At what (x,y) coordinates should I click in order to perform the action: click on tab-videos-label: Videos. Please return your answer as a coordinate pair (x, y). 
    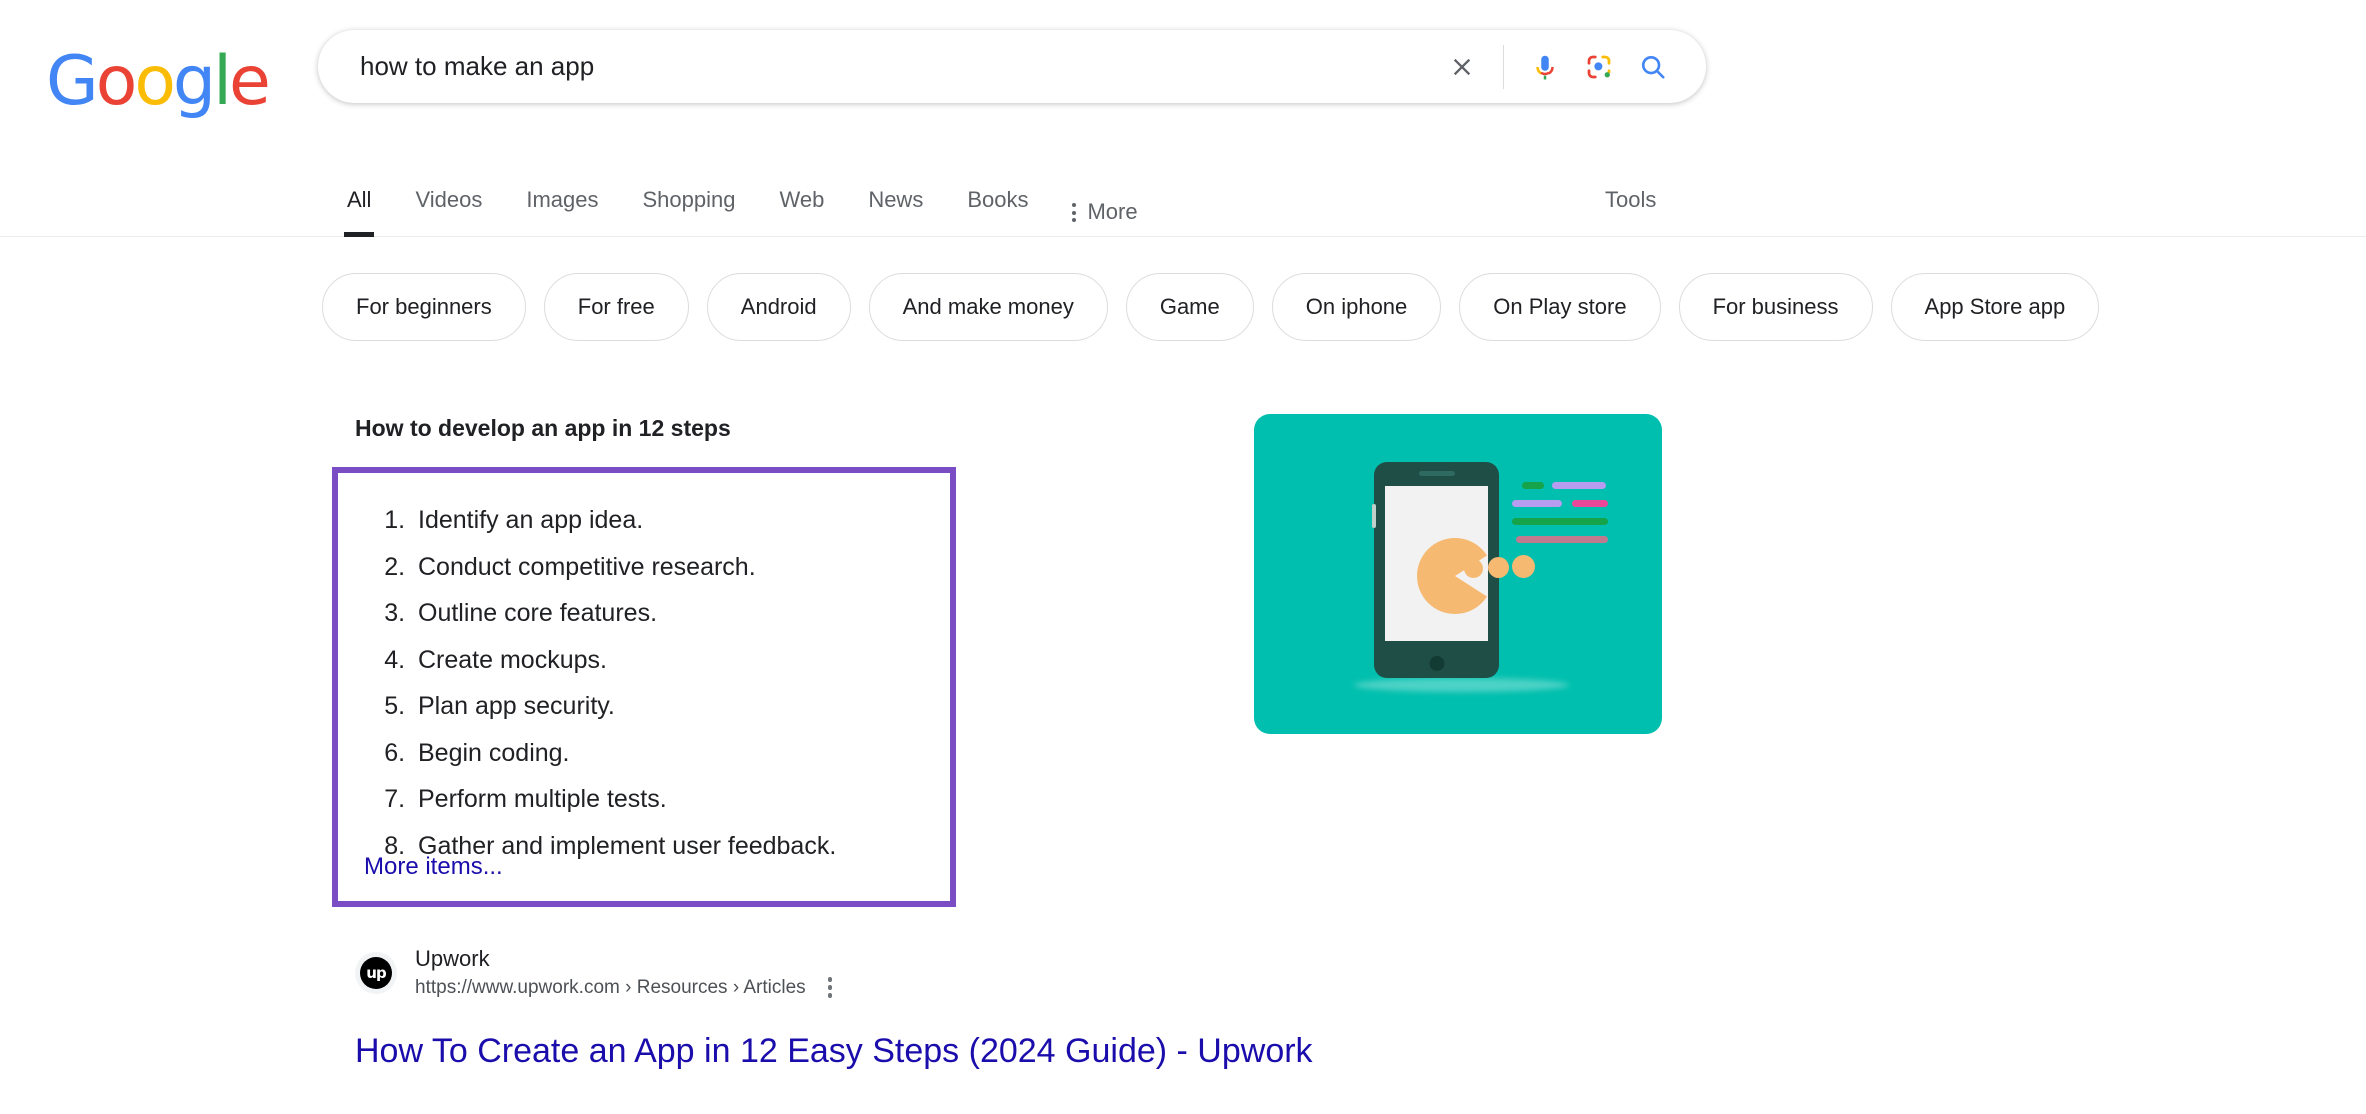
    Looking at the image, I should click on (449, 199).